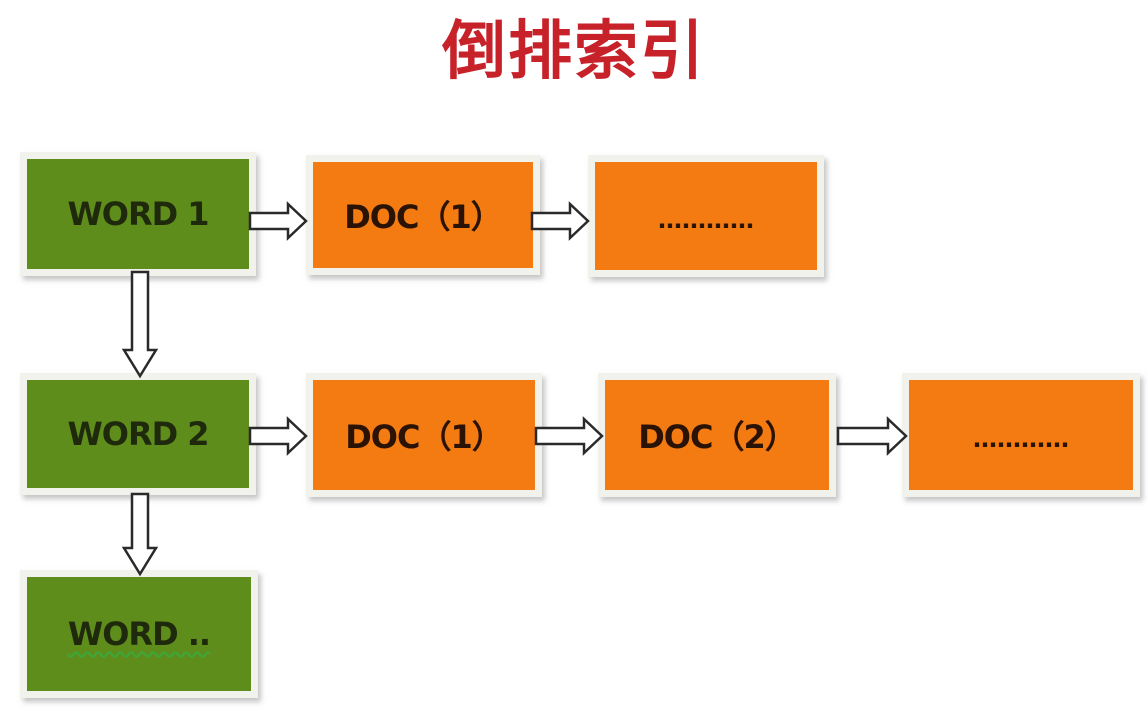  I want to click on arrow-down-word1-word2, so click(140, 324).